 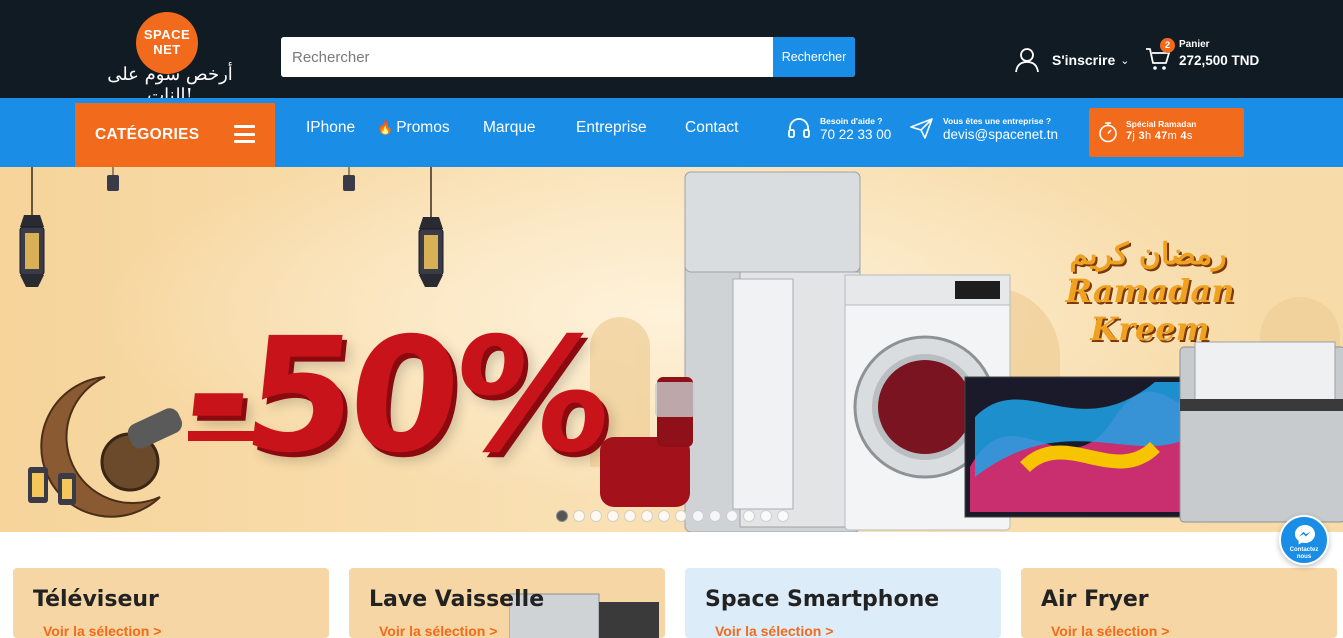 I want to click on ramadan-arabic-greeting: رمضان كريم, so click(x=1148, y=254).